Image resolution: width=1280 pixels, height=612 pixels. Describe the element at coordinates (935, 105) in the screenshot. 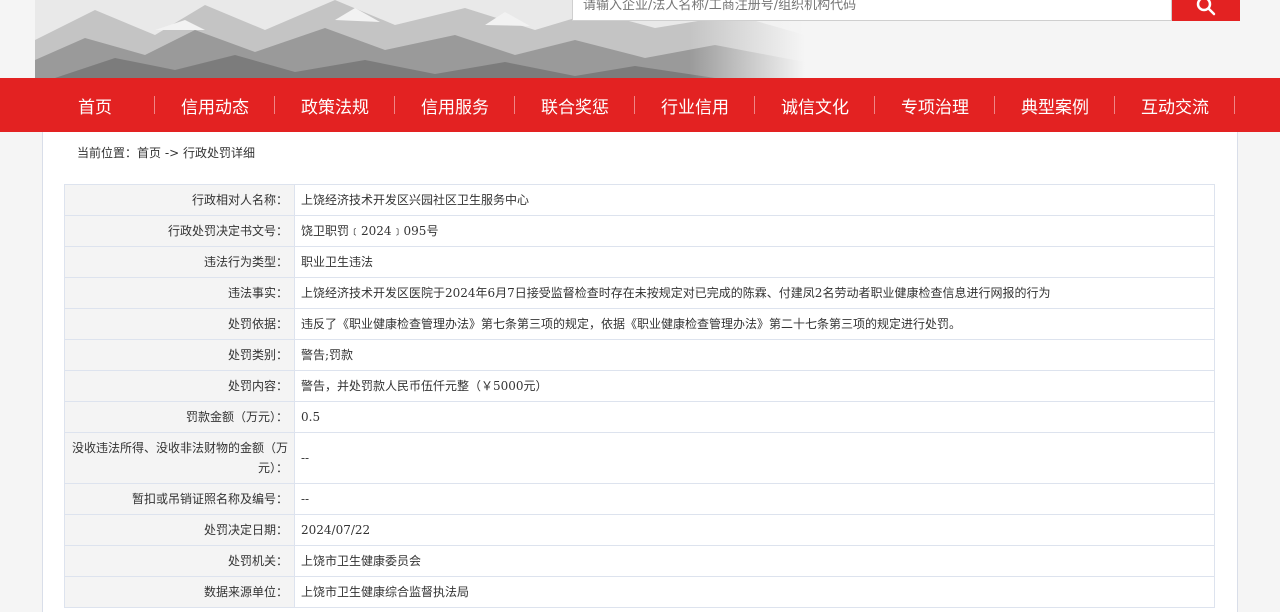

I see `nav-item-special-governance: 专项治理` at that location.